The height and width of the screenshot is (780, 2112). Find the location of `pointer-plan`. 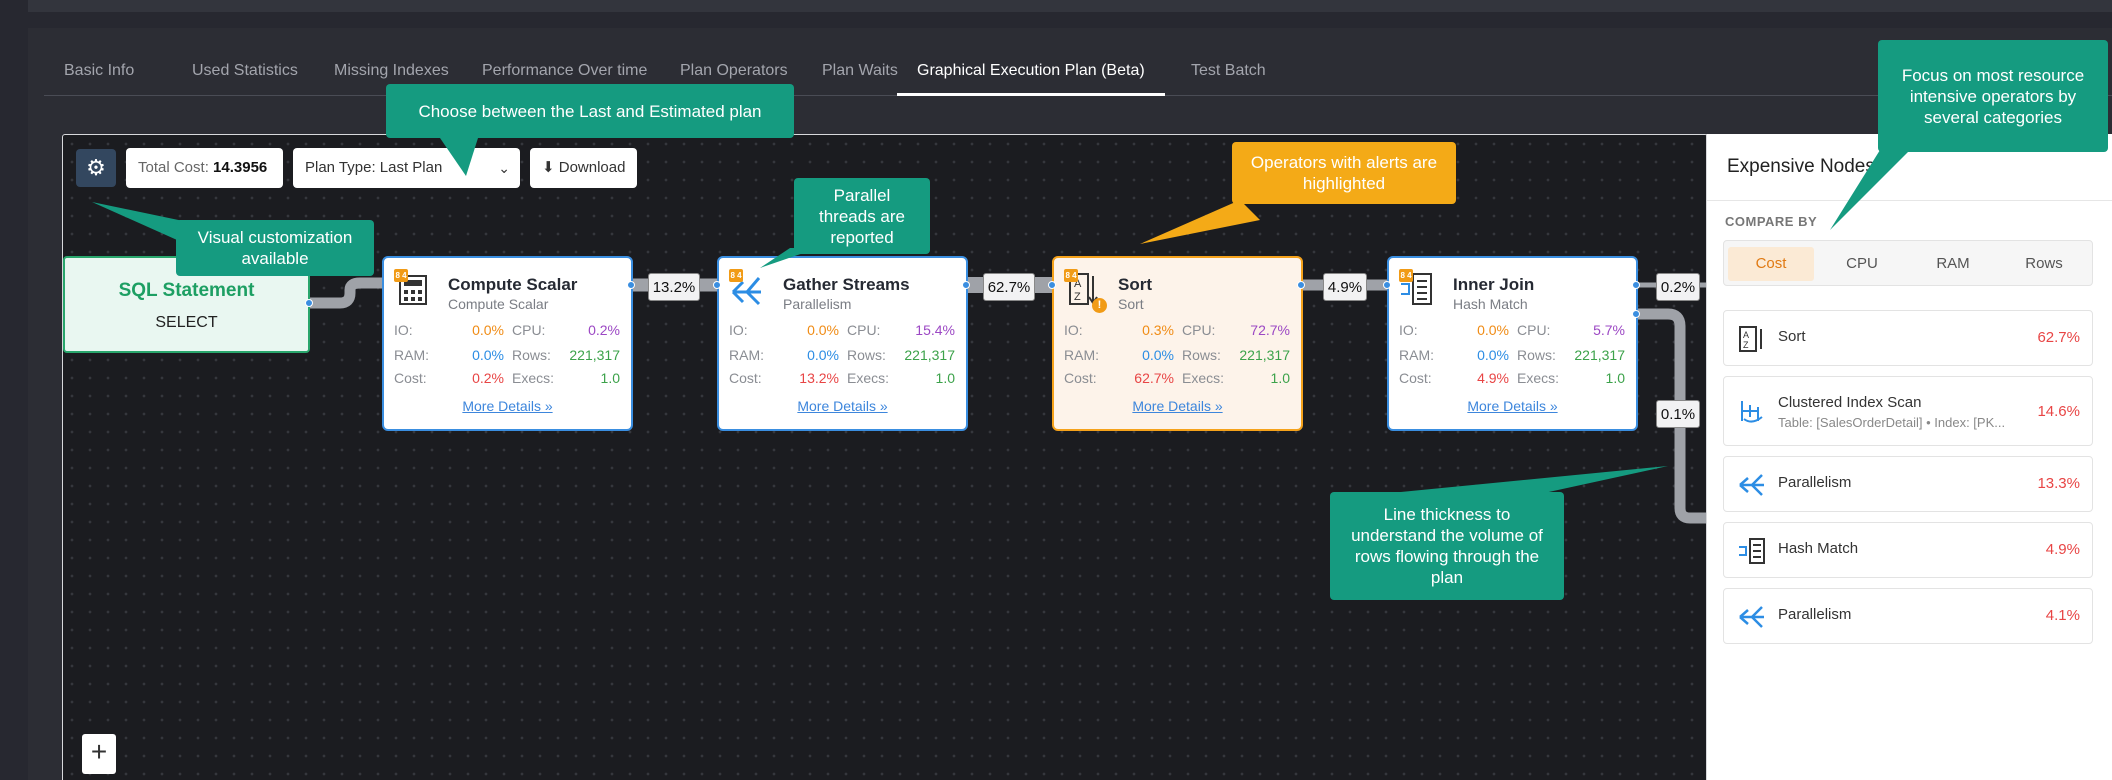

pointer-plan is located at coordinates (459, 157).